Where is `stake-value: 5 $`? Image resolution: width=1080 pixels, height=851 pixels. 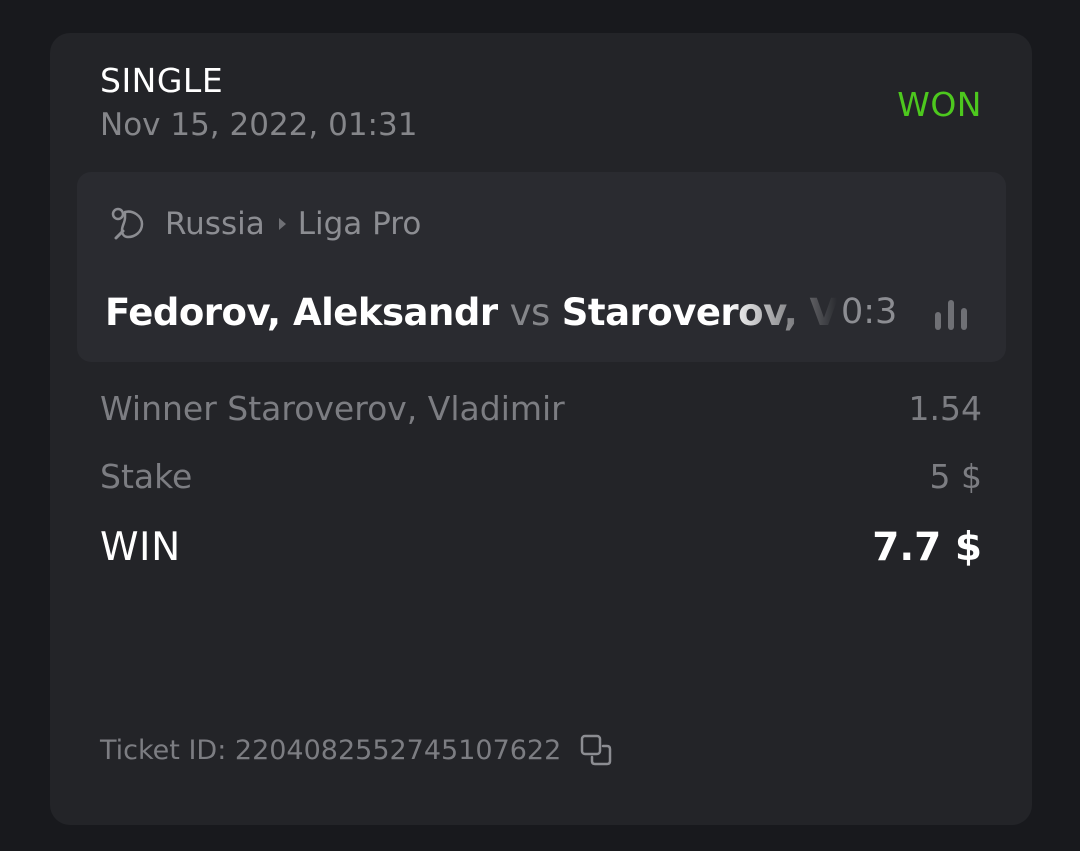
stake-value: 5 $ is located at coordinates (955, 476).